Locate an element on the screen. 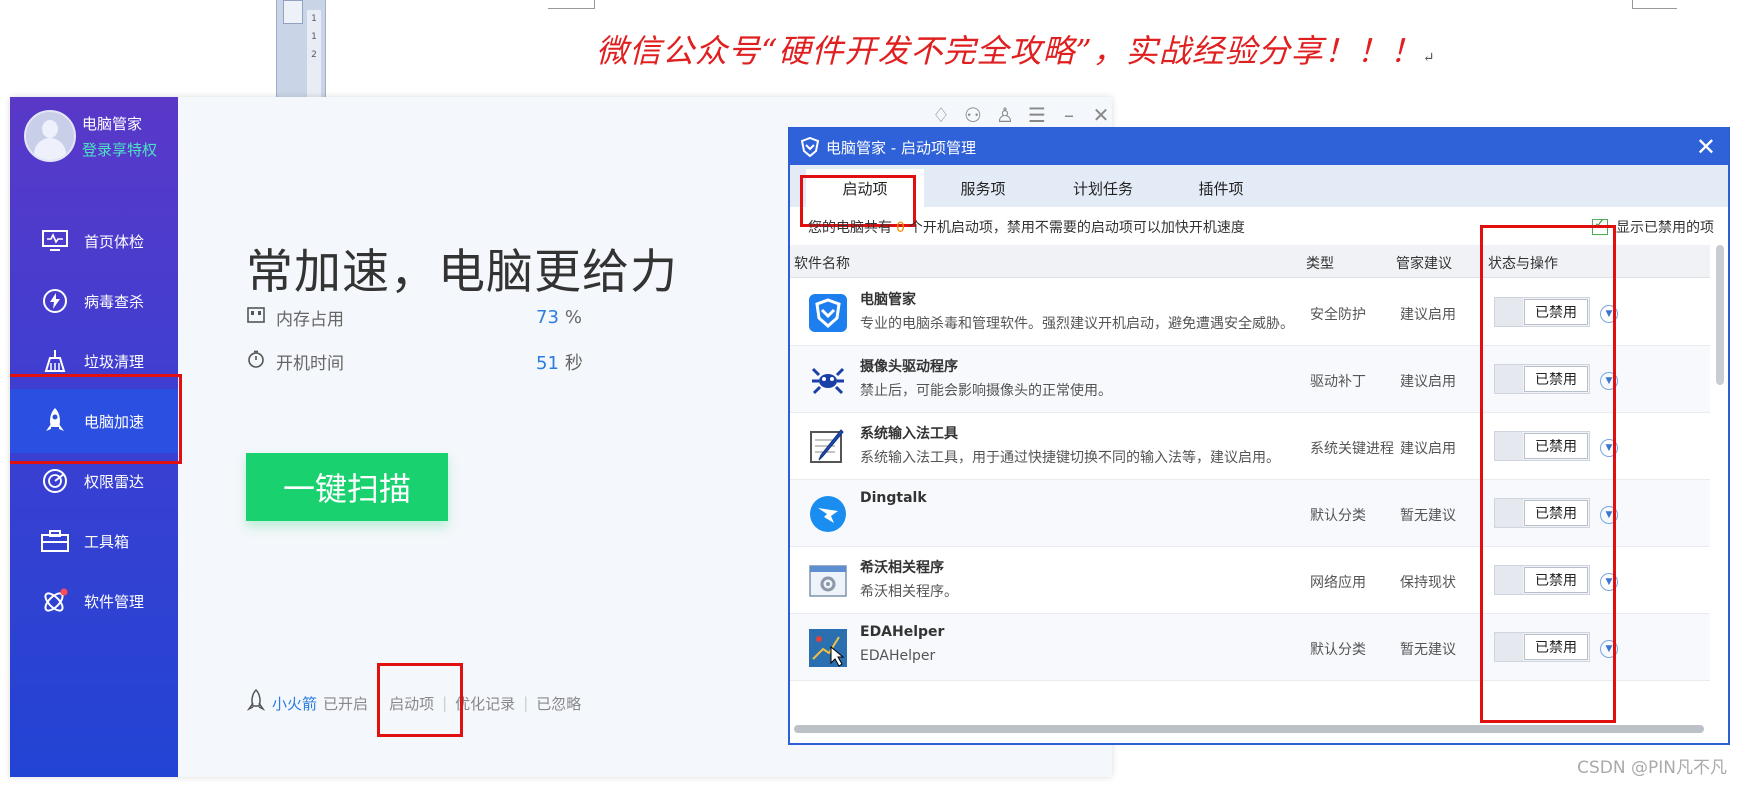 This screenshot has height=786, width=1747. app-name: EDAHelper is located at coordinates (902, 632).